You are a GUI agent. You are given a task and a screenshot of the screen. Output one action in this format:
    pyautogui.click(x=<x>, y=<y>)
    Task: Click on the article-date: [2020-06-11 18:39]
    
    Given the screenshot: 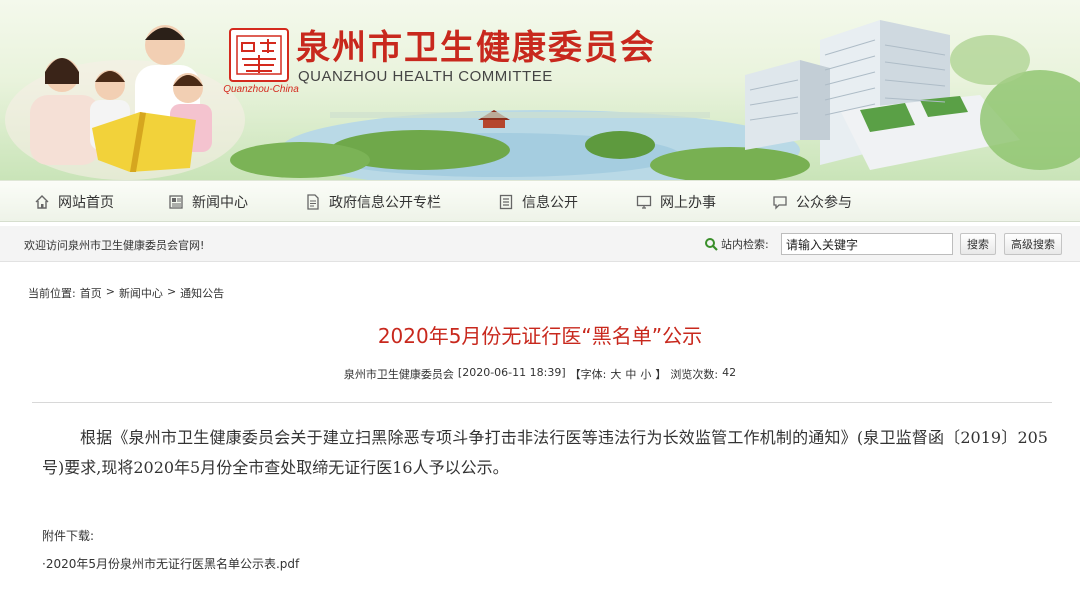 What is the action you would take?
    pyautogui.click(x=511, y=372)
    